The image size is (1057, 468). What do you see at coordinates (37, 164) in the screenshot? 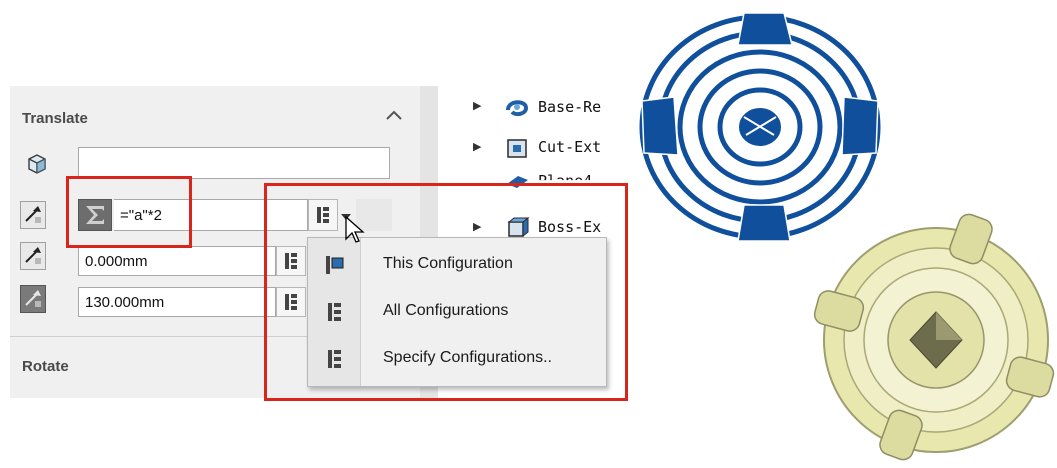
I see `body-selection-icon` at bounding box center [37, 164].